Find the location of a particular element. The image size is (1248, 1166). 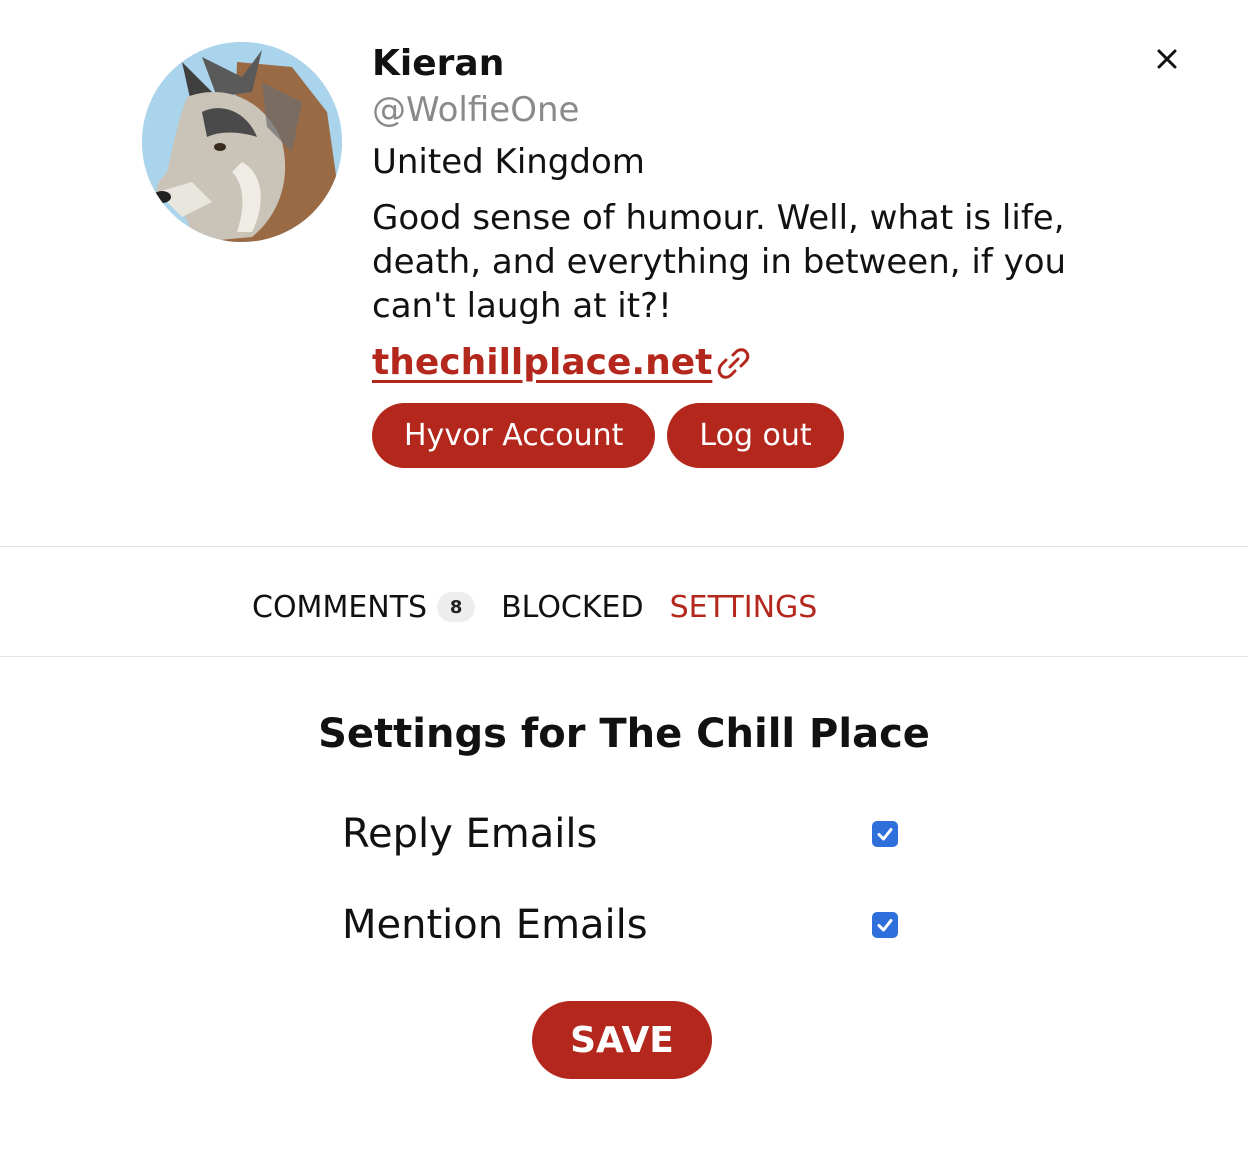

tab-settings-label: SETTINGS is located at coordinates (743, 607).